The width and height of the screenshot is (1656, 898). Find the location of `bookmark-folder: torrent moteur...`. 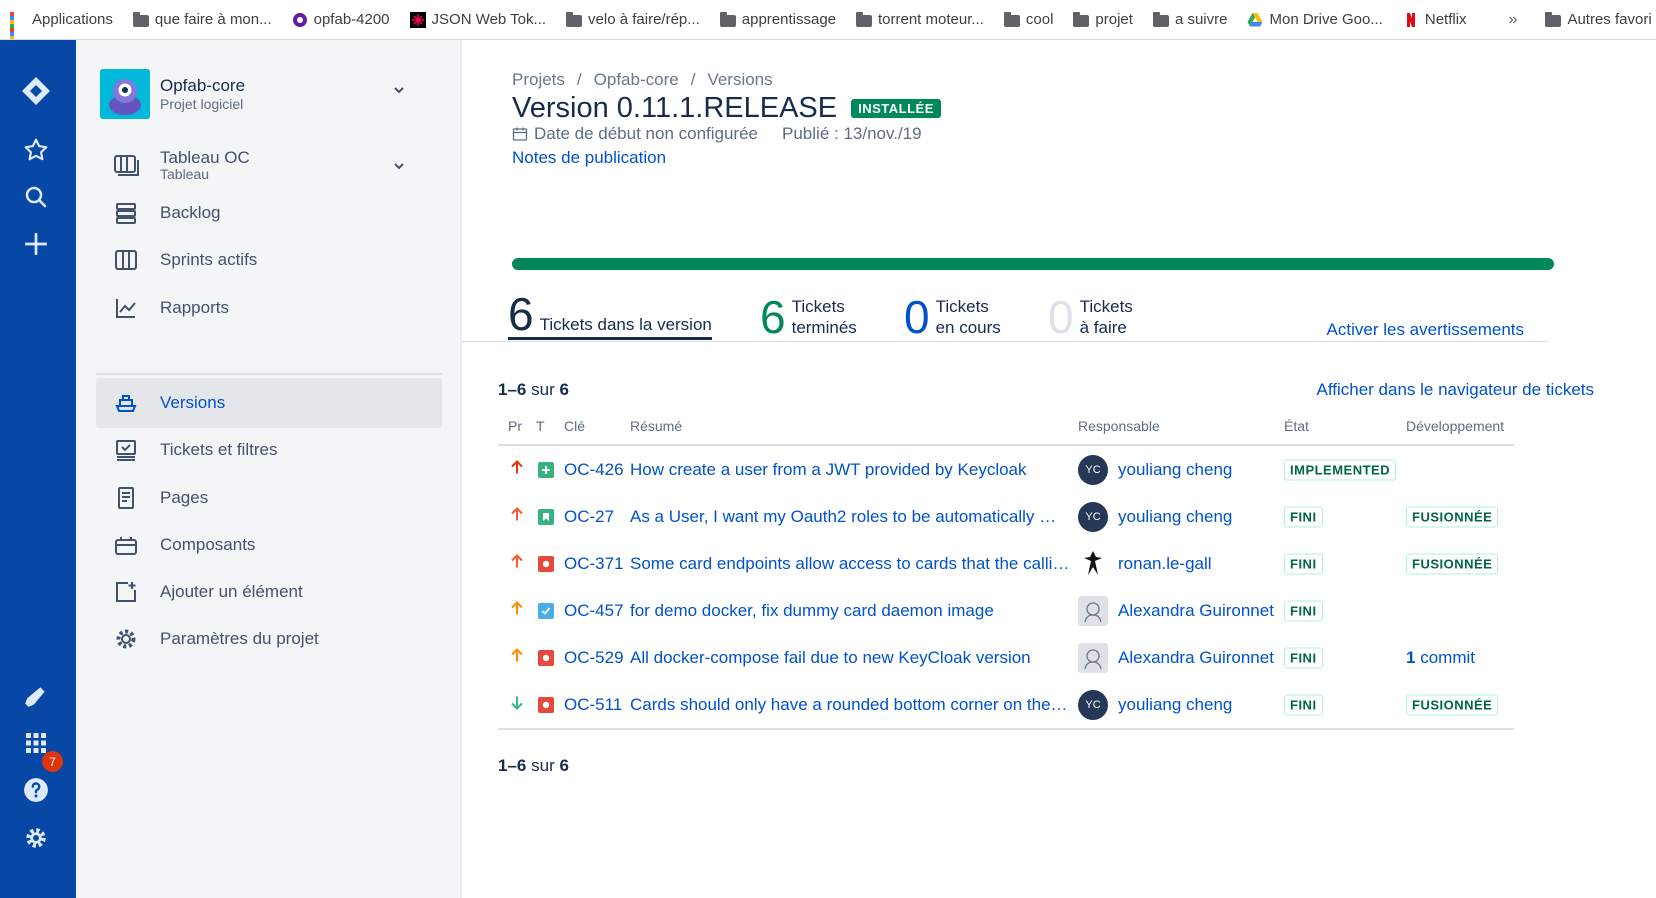

bookmark-folder: torrent moteur... is located at coordinates (920, 19).